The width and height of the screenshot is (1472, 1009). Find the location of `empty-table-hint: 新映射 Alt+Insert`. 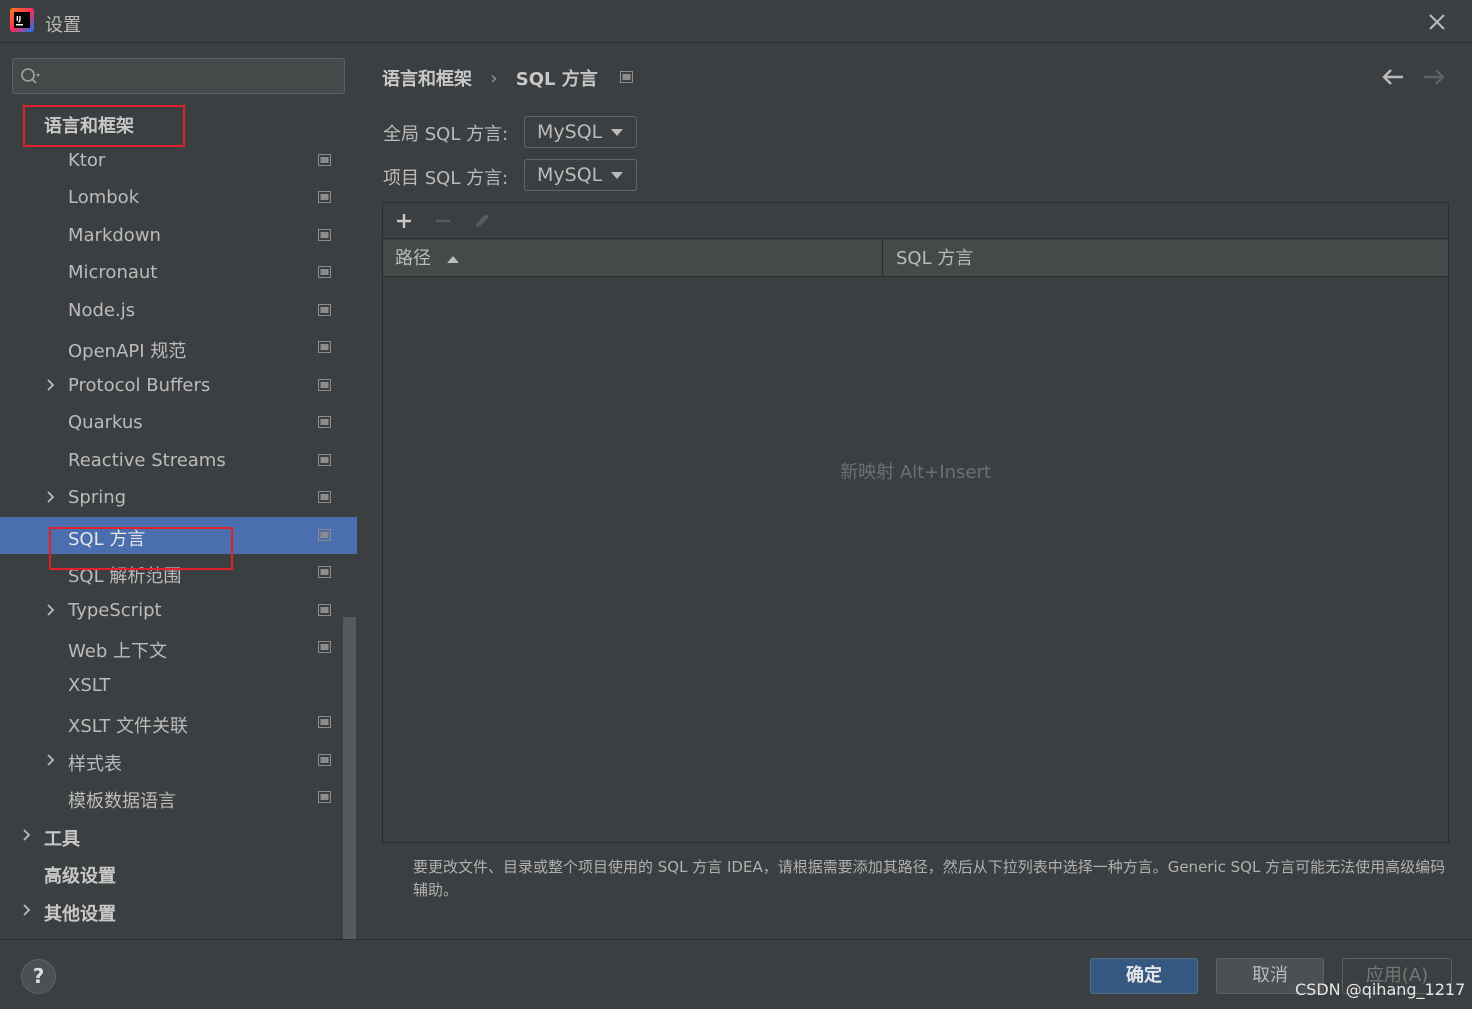

empty-table-hint: 新映射 Alt+Insert is located at coordinates (915, 471).